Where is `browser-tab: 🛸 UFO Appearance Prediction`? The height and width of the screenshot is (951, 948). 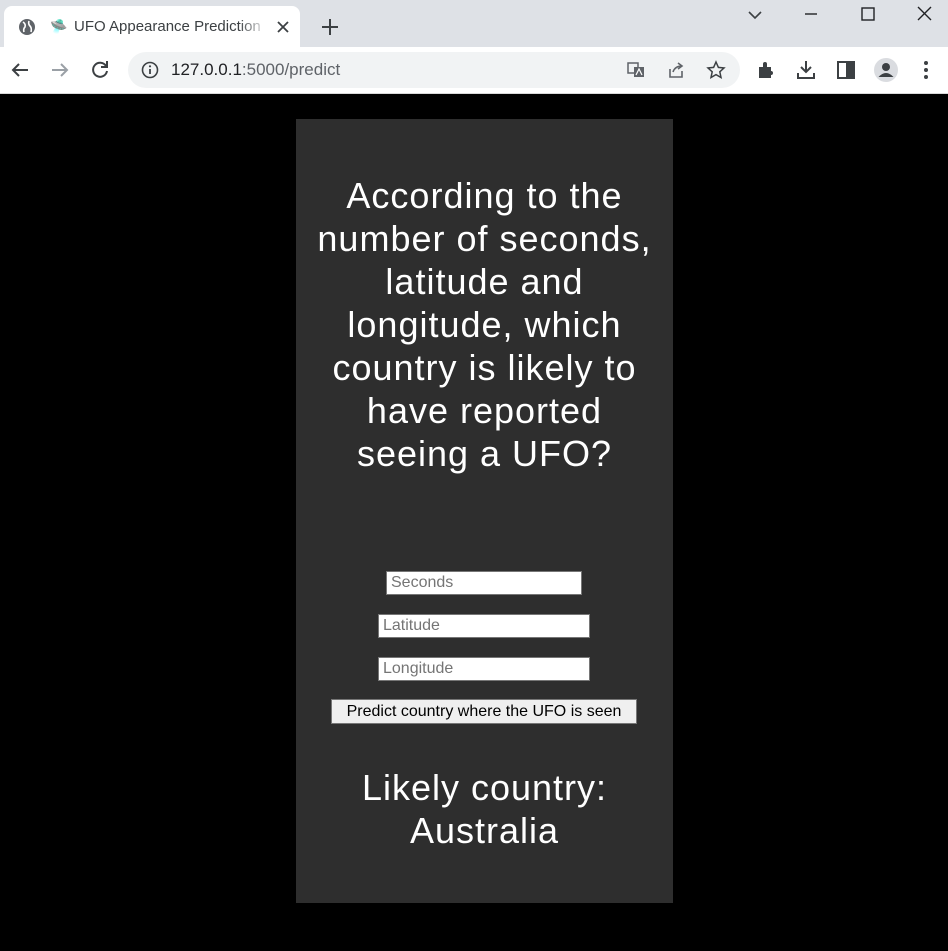 browser-tab: 🛸 UFO Appearance Prediction is located at coordinates (152, 26).